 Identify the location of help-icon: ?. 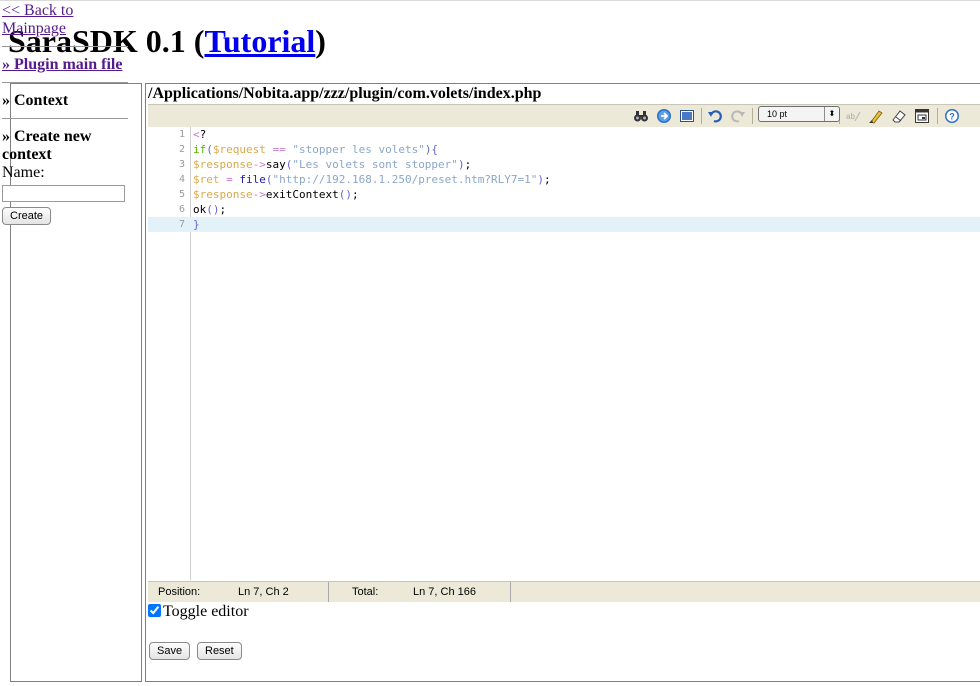
(952, 116).